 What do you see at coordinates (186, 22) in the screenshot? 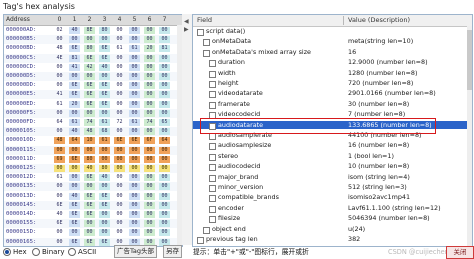
I see `collapse-left-icon: ◀` at bounding box center [186, 22].